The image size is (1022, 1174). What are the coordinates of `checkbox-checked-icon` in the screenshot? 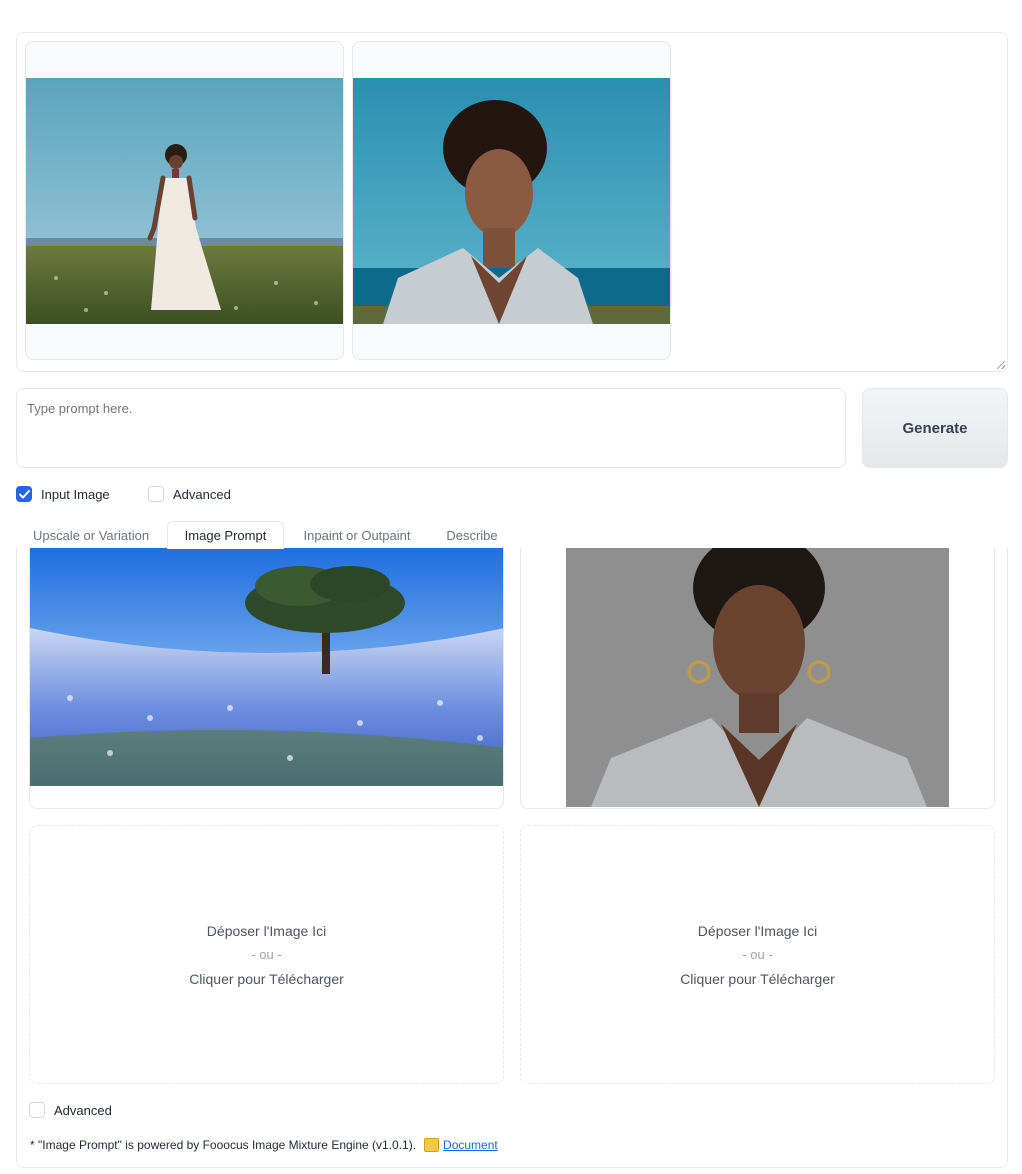 It's located at (24, 494).